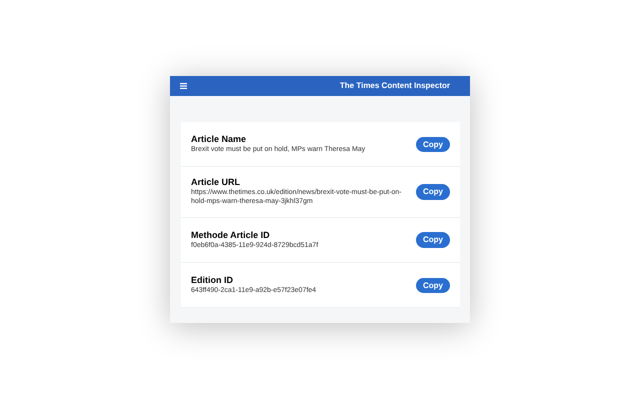 This screenshot has height=400, width=640. What do you see at coordinates (183, 86) in the screenshot?
I see `menu-icon` at bounding box center [183, 86].